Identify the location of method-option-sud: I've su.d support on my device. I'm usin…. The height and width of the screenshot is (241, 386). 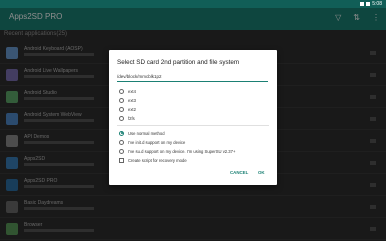
(177, 151).